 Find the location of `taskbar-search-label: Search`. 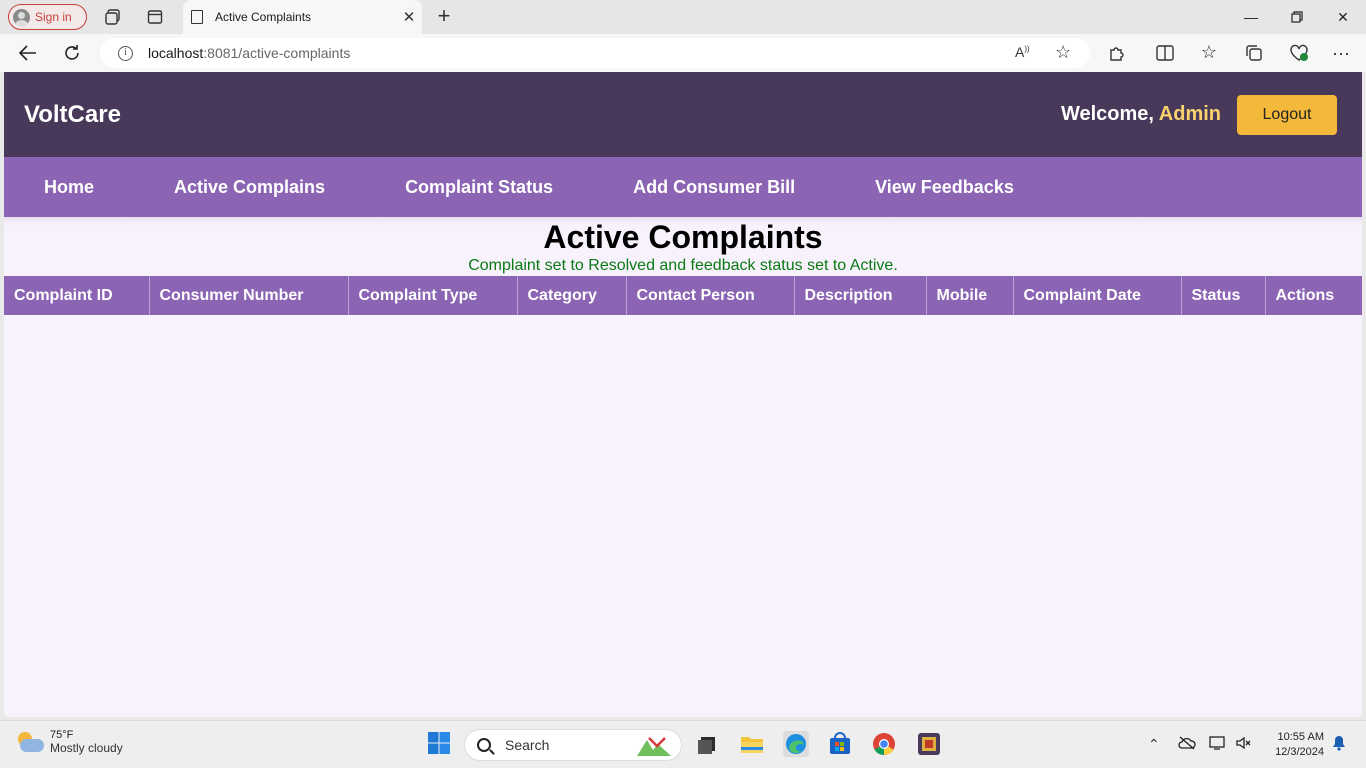

taskbar-search-label: Search is located at coordinates (527, 745).